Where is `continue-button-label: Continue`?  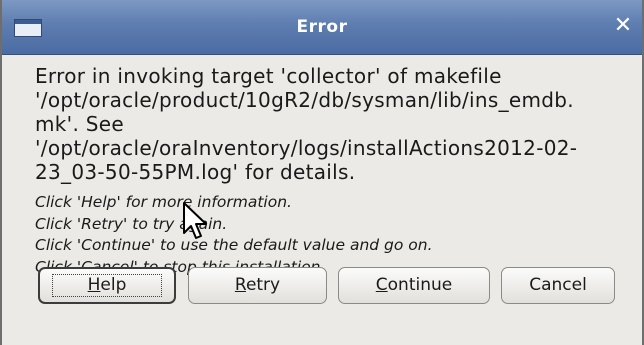
continue-button-label: Continue is located at coordinates (414, 285).